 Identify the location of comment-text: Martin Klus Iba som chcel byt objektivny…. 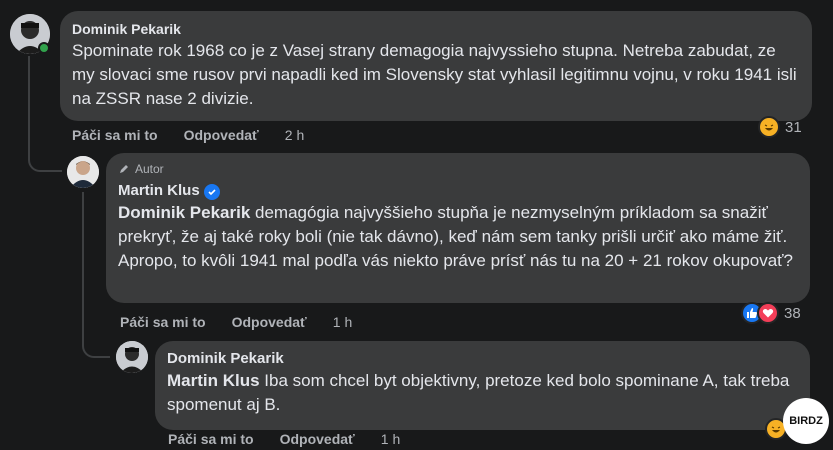
(482, 393).